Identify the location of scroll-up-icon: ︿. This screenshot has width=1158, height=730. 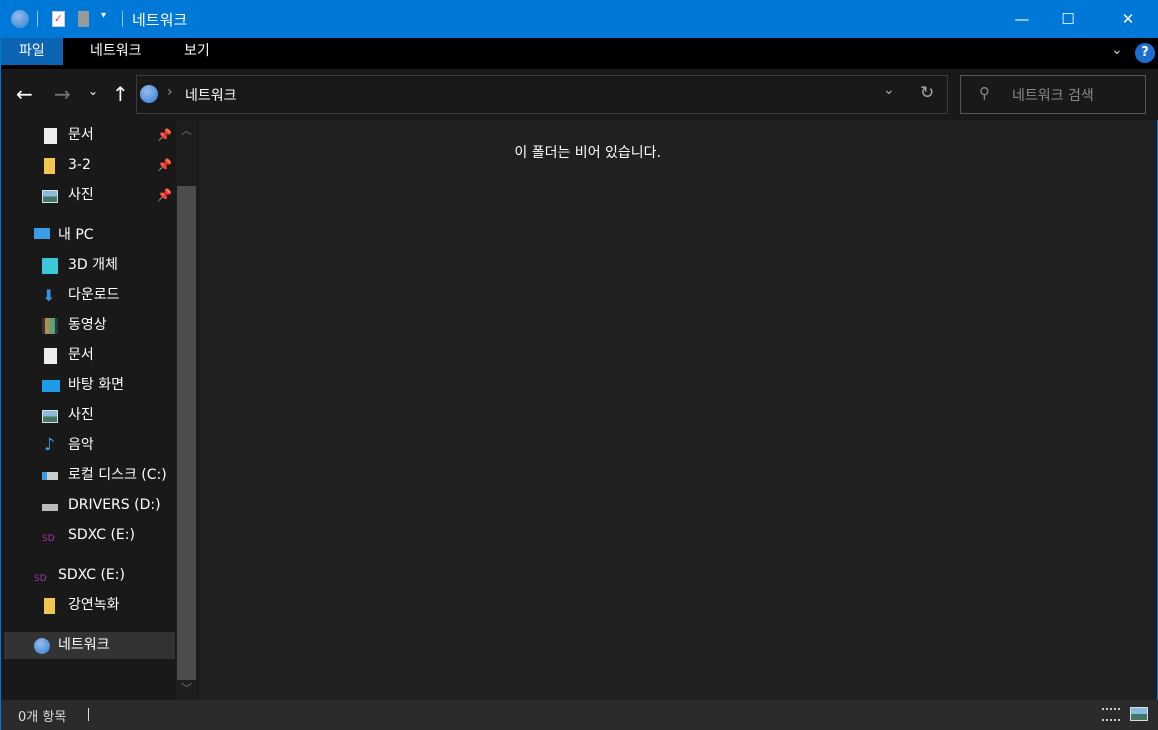
(186, 130).